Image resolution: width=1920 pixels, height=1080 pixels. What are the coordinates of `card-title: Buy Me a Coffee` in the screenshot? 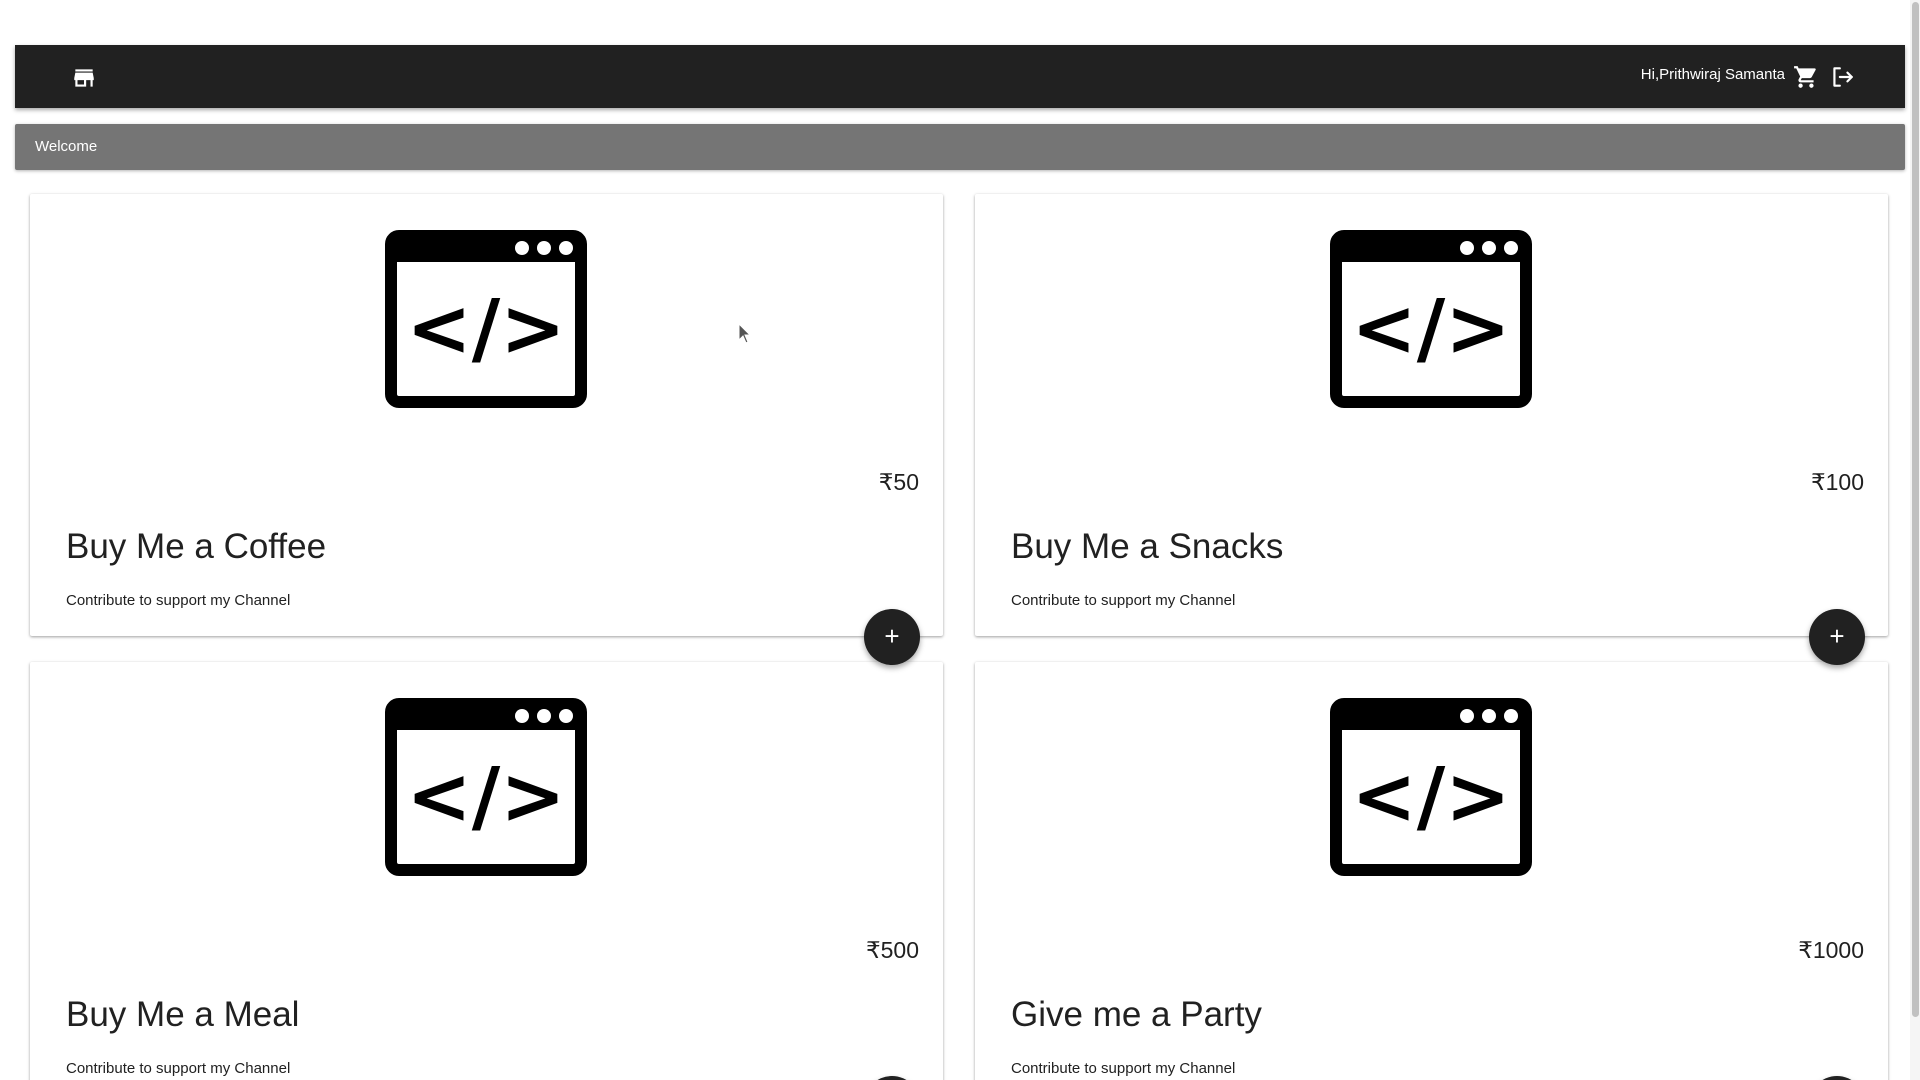 It's located at (196, 546).